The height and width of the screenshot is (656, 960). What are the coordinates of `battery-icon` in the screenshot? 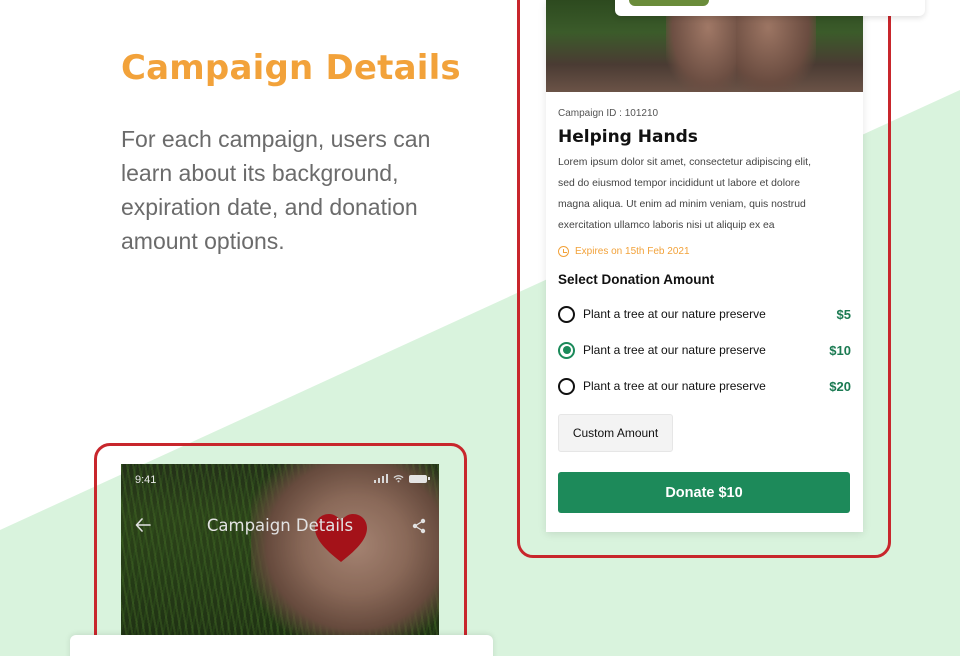 It's located at (419, 478).